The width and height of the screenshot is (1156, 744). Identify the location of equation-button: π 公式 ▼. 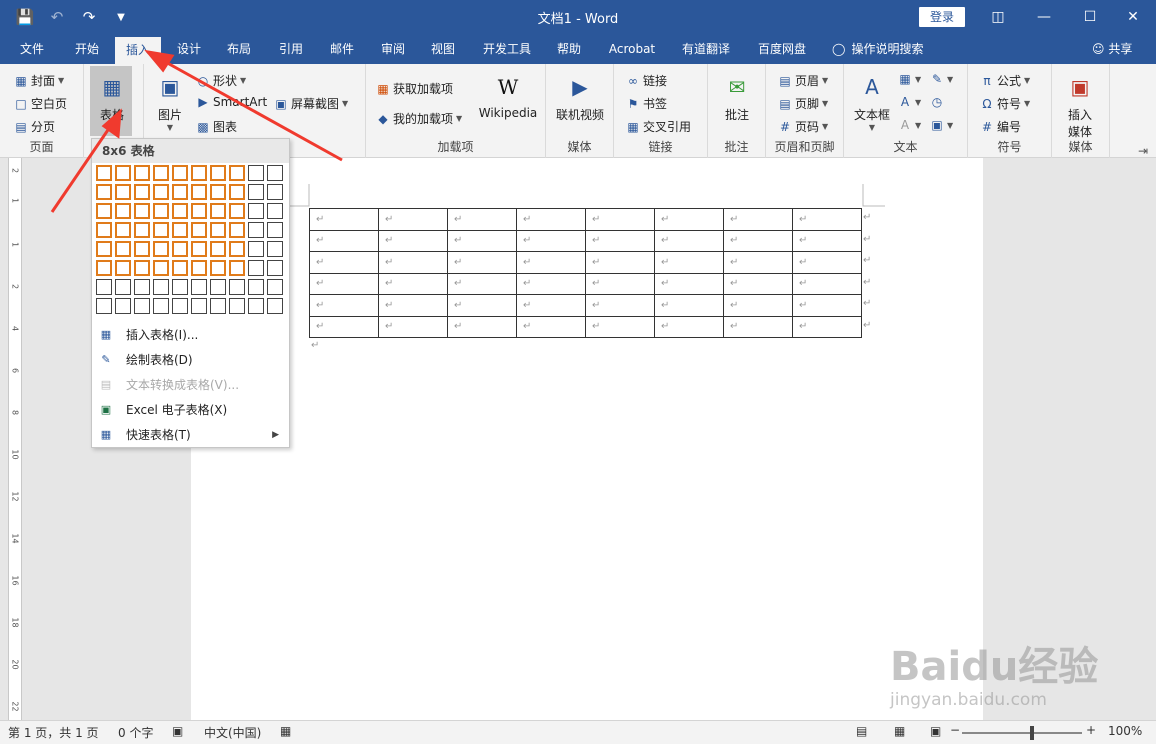
(1005, 80).